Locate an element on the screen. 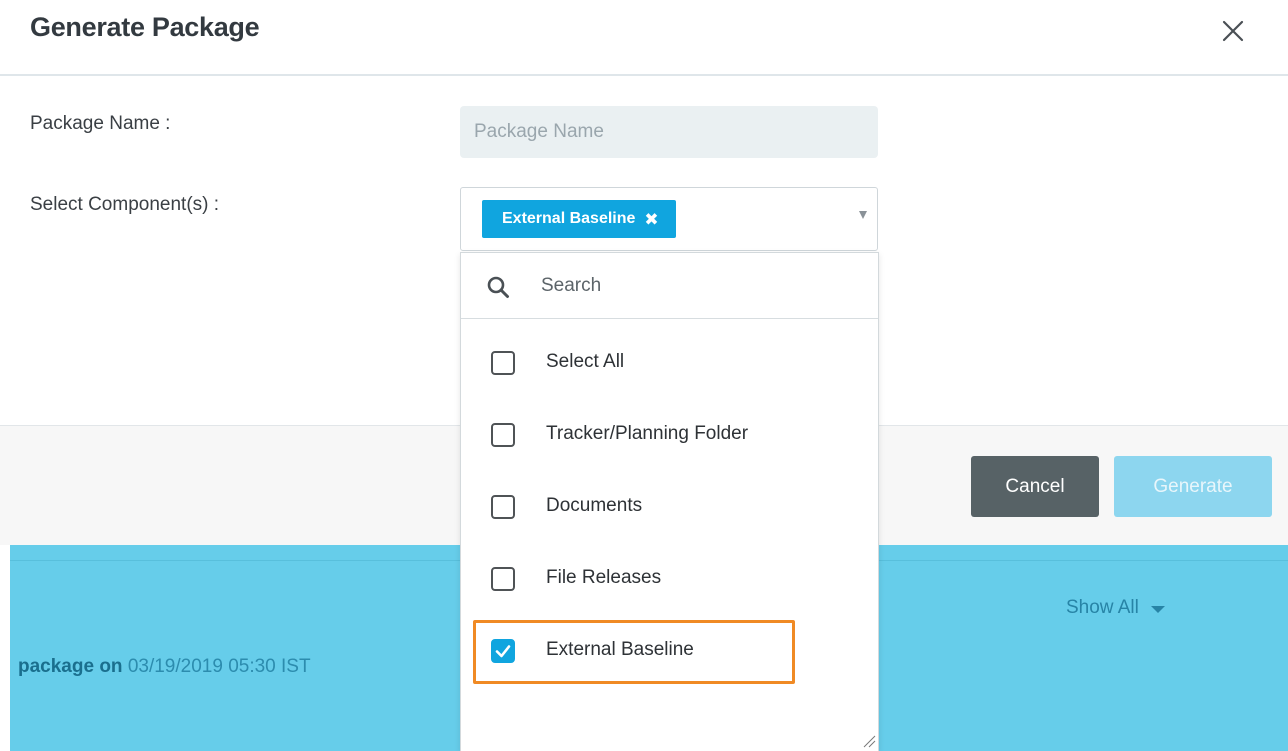 This screenshot has width=1288, height=751. selected-tag-external-baseline: External Baseline ✖ is located at coordinates (579, 219).